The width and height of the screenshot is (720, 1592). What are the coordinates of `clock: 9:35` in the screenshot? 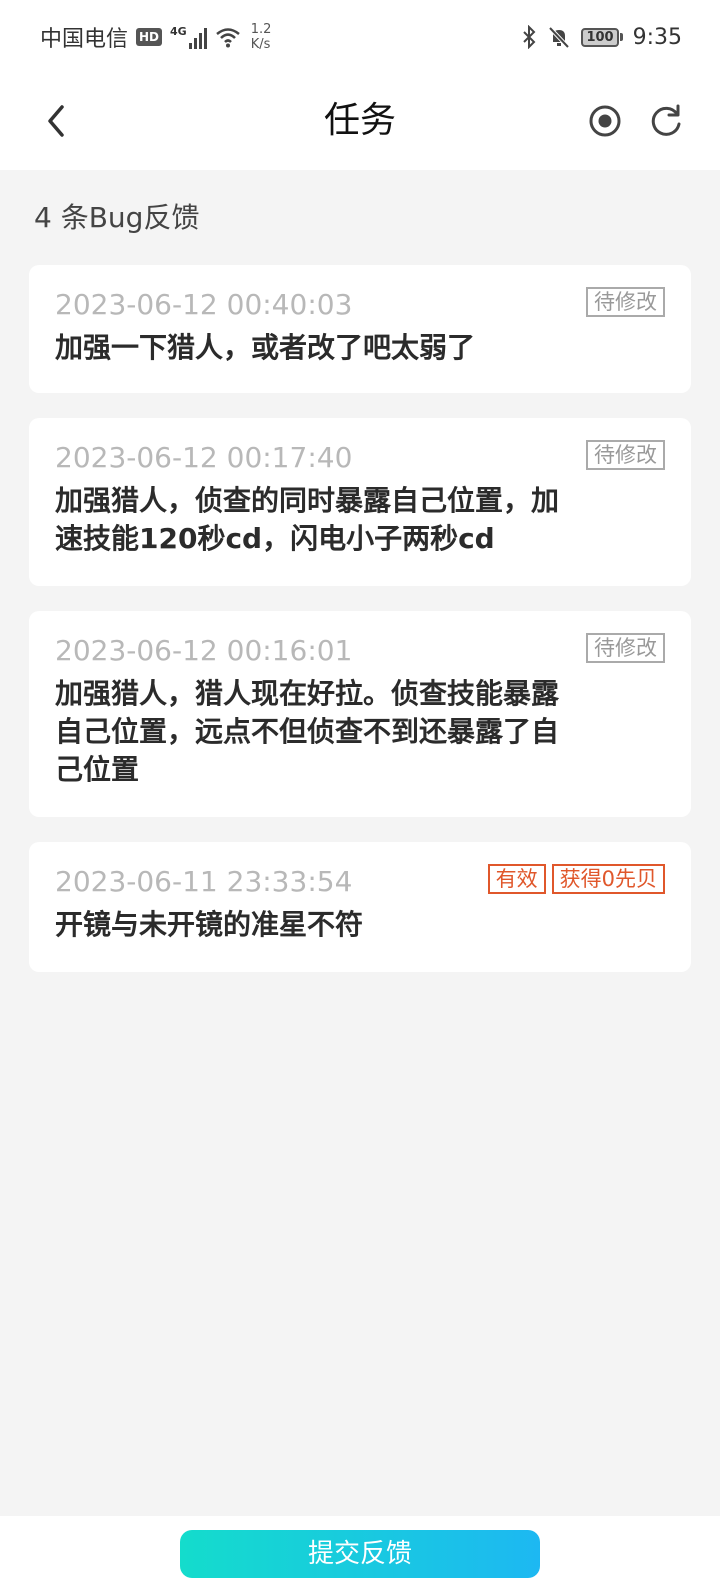 It's located at (657, 37).